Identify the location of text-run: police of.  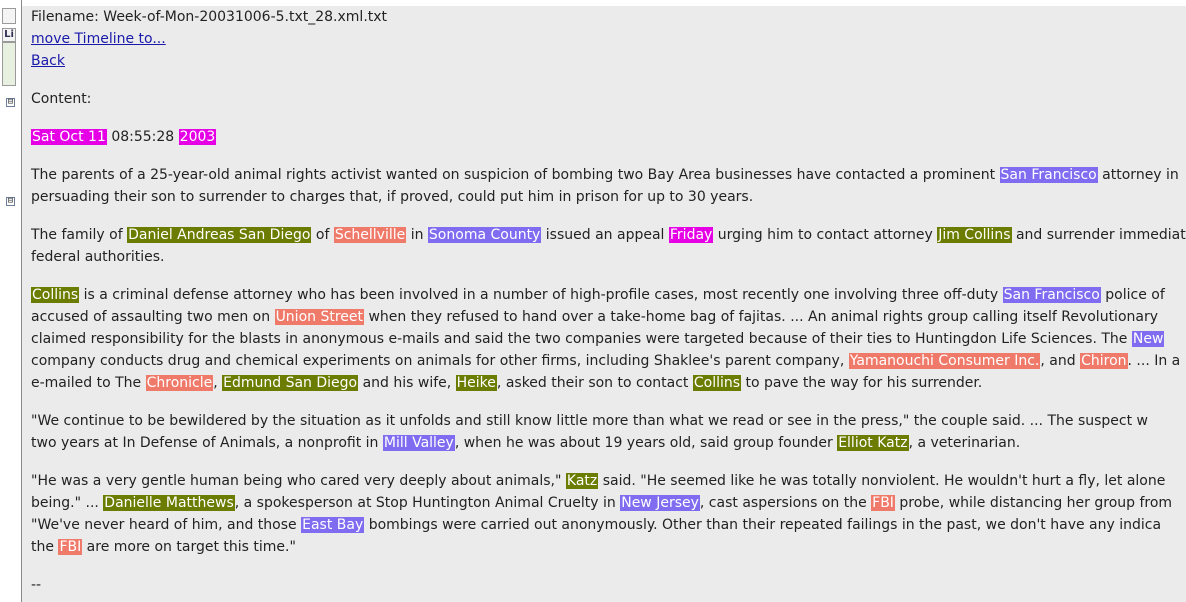
(1132, 295).